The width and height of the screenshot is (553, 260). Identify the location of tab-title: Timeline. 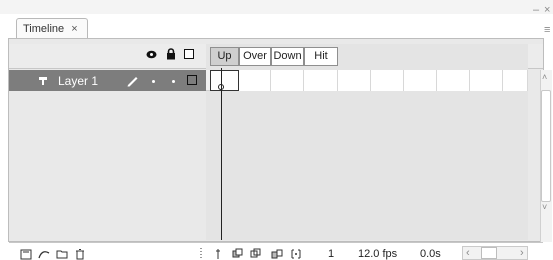
(44, 29).